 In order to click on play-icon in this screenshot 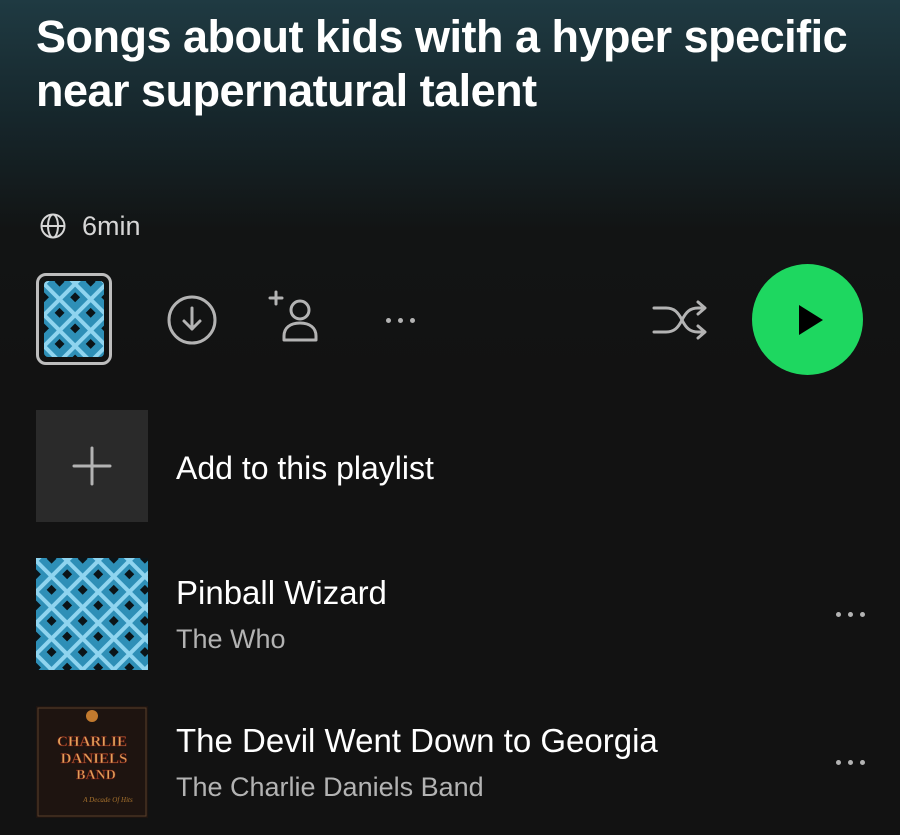, I will do `click(810, 319)`.